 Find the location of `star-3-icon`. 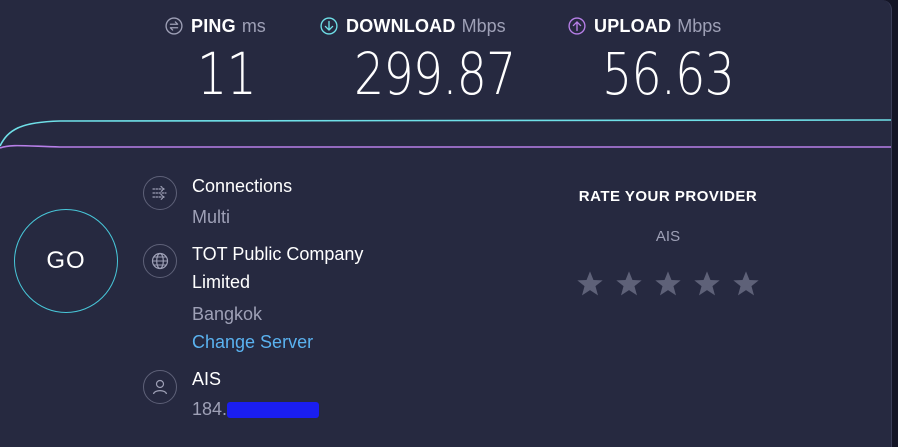

star-3-icon is located at coordinates (668, 284).